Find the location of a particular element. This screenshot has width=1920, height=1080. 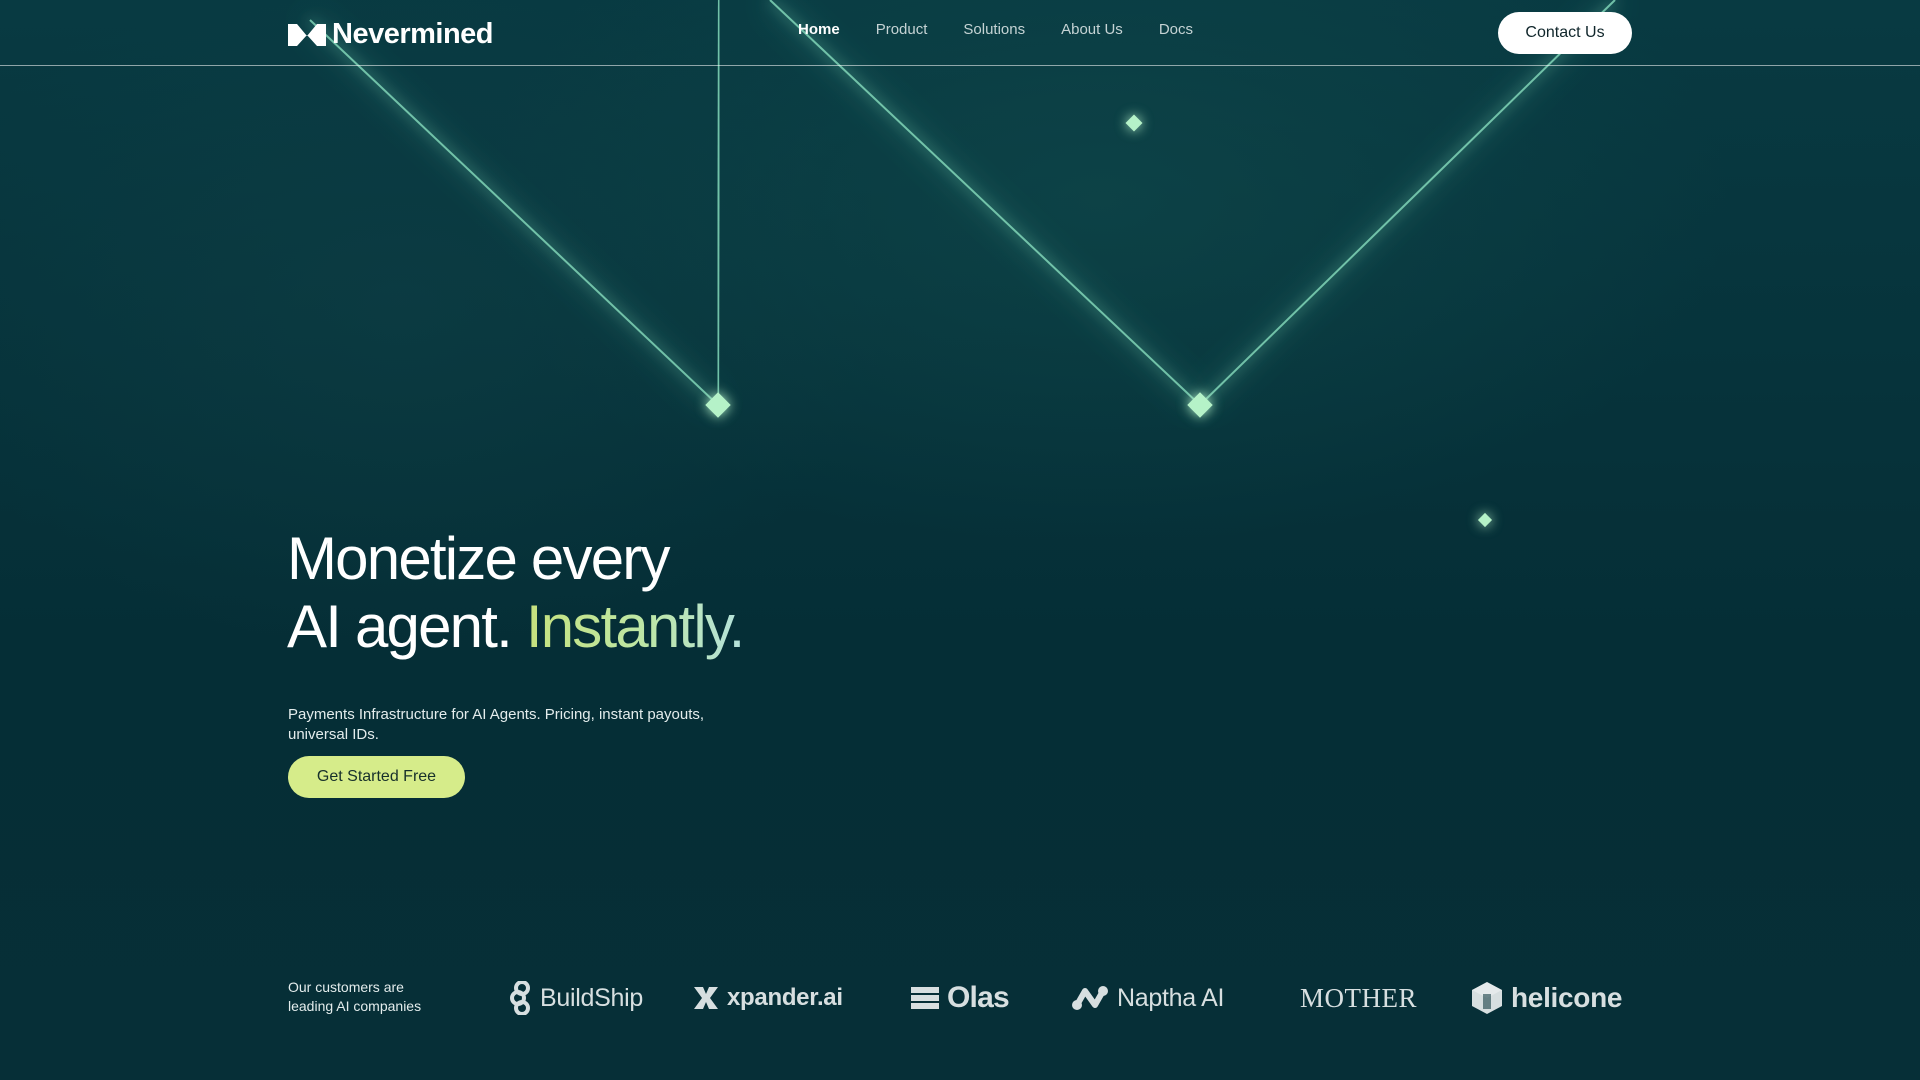

customer-logo-helicone: helicone is located at coordinates (1546, 998).